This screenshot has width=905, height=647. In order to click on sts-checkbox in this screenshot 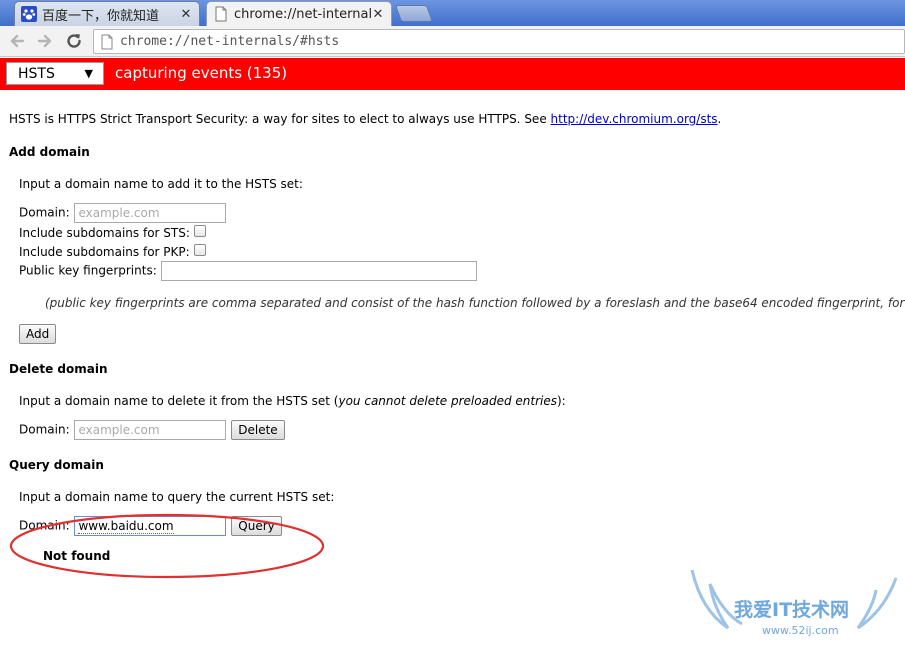, I will do `click(199, 230)`.